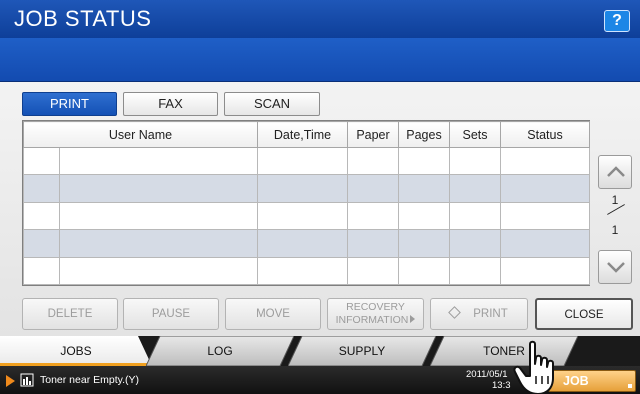 The height and width of the screenshot is (394, 640). I want to click on print-button: PRINT, so click(479, 314).